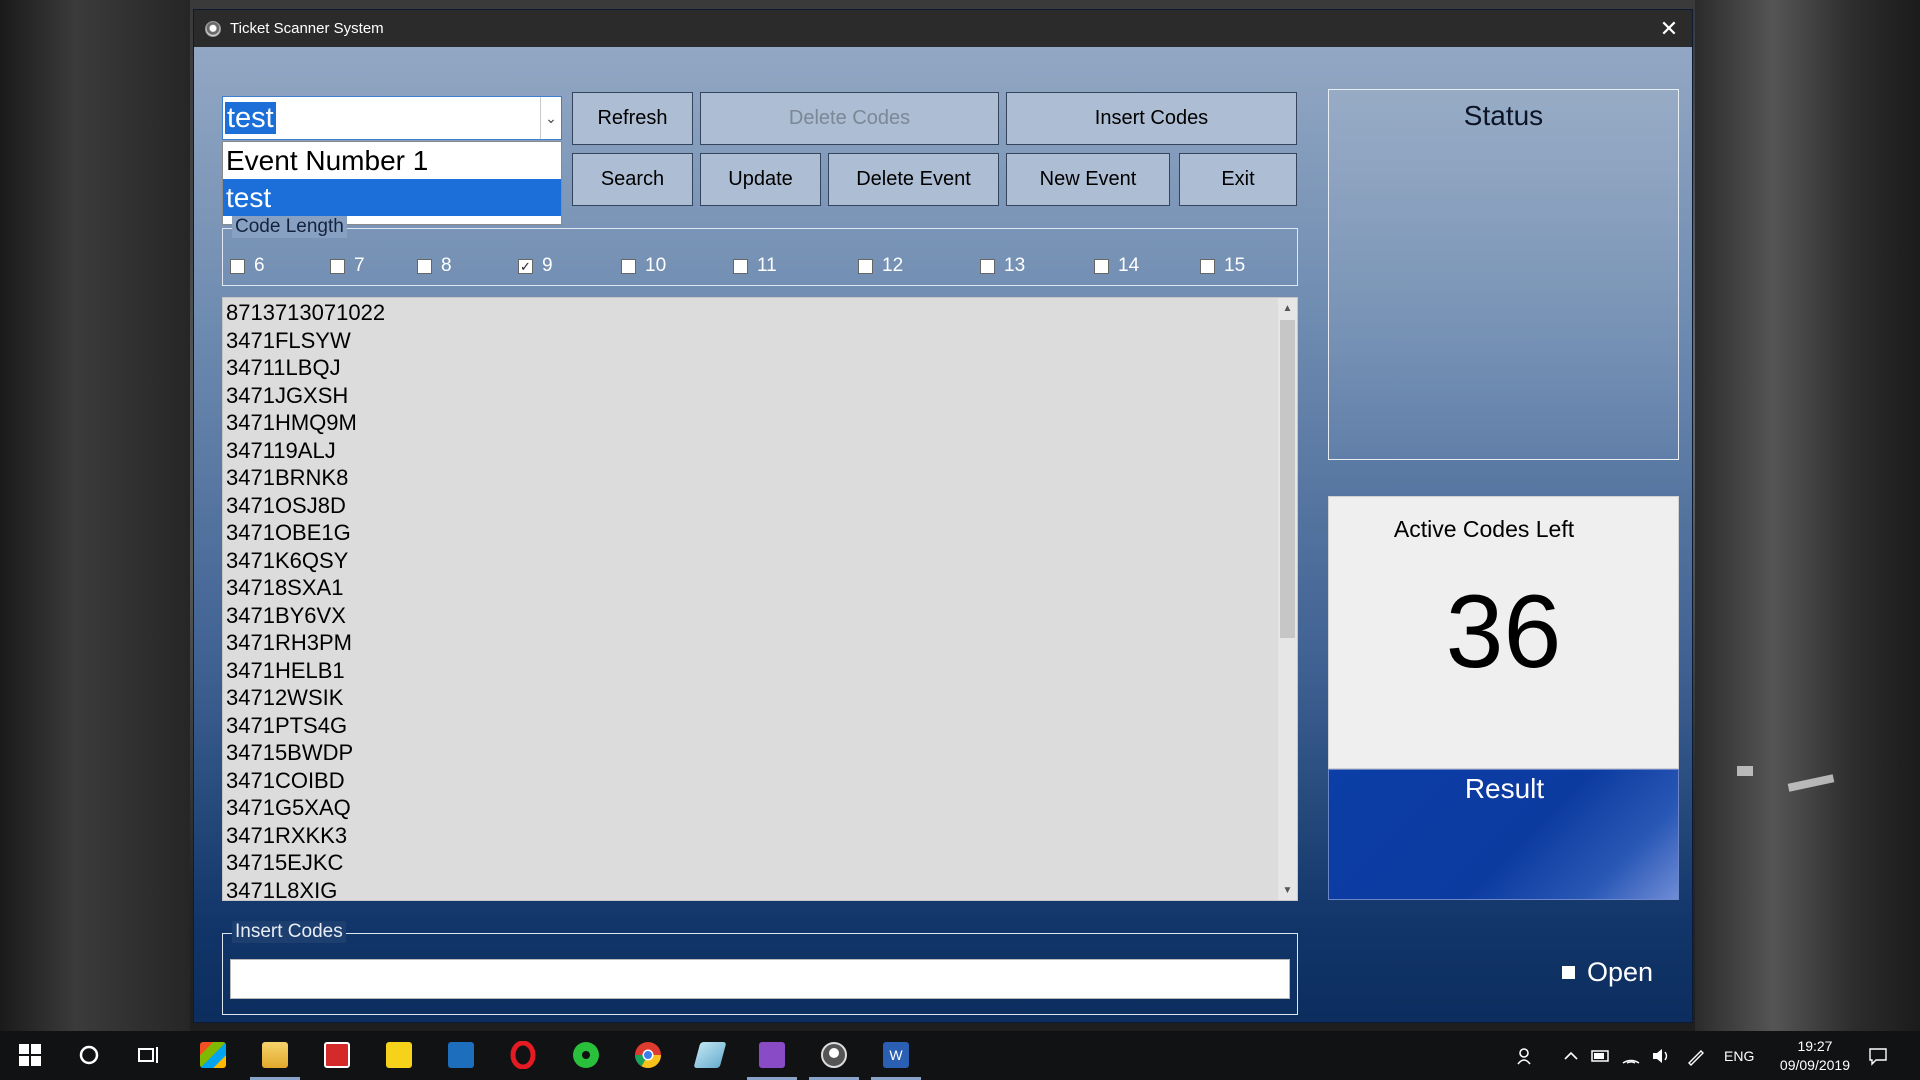 The image size is (1920, 1080). Describe the element at coordinates (760, 979) in the screenshot. I see `insert-codes-input` at that location.